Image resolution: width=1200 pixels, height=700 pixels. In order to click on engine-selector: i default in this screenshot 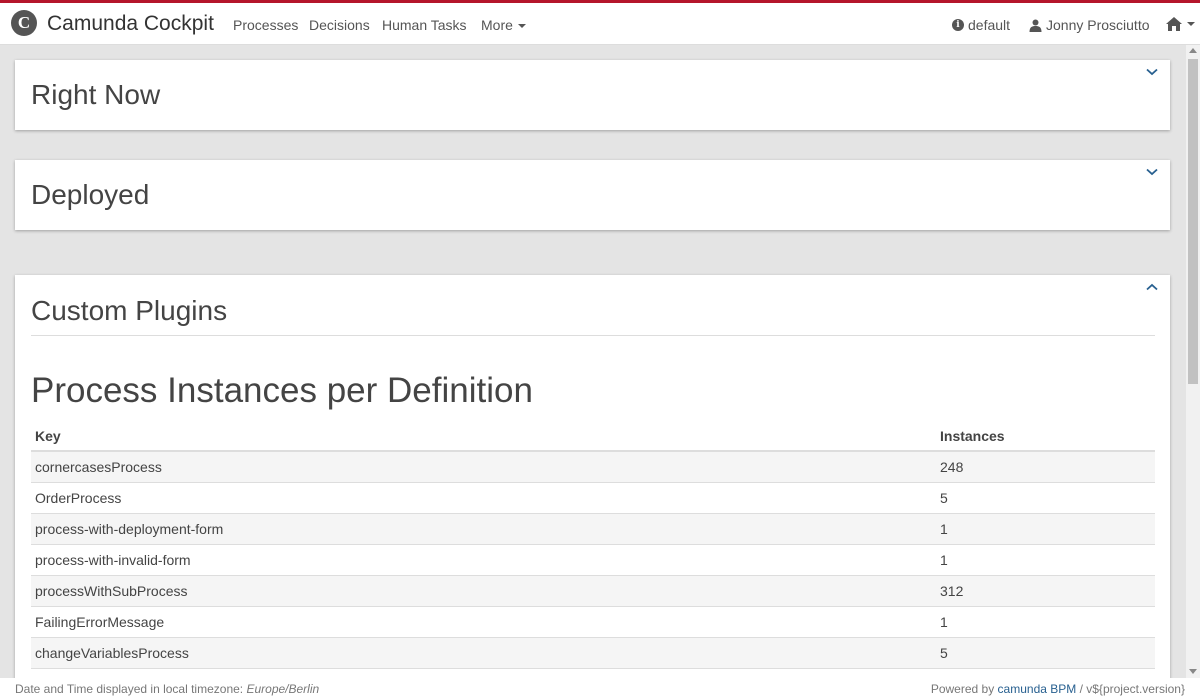, I will do `click(981, 25)`.